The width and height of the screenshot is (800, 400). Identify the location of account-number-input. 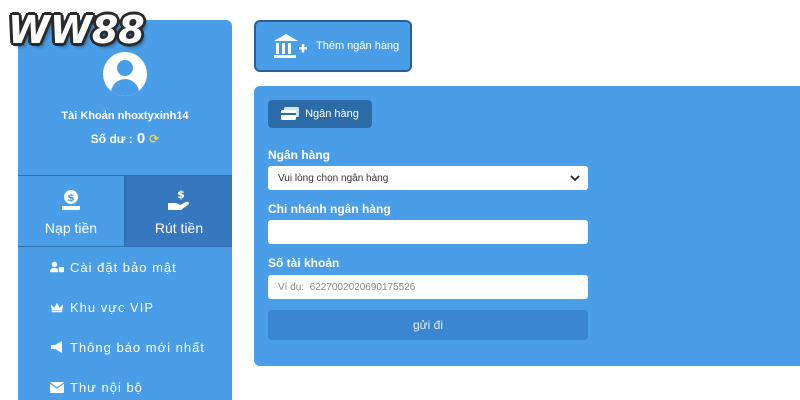
(428, 287).